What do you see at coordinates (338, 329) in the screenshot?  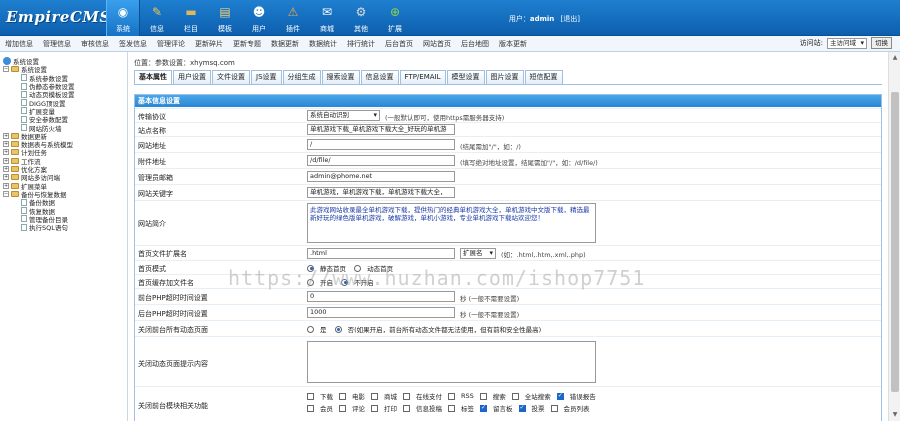 I see `close-site-no-radio` at bounding box center [338, 329].